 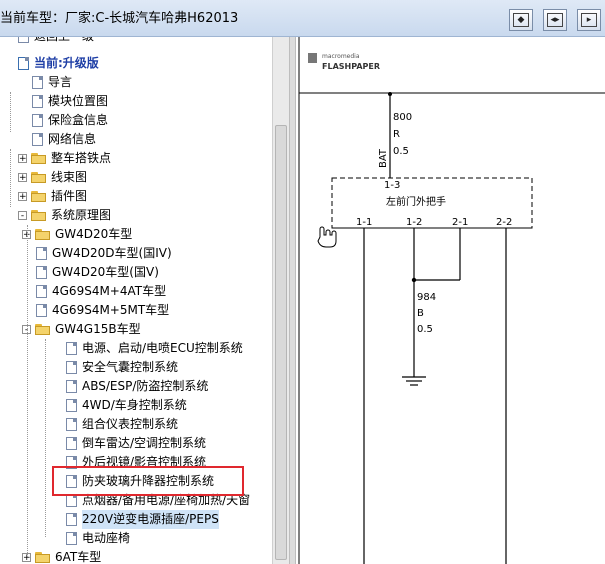 What do you see at coordinates (396, 134) in the screenshot?
I see `wire-top-color: R` at bounding box center [396, 134].